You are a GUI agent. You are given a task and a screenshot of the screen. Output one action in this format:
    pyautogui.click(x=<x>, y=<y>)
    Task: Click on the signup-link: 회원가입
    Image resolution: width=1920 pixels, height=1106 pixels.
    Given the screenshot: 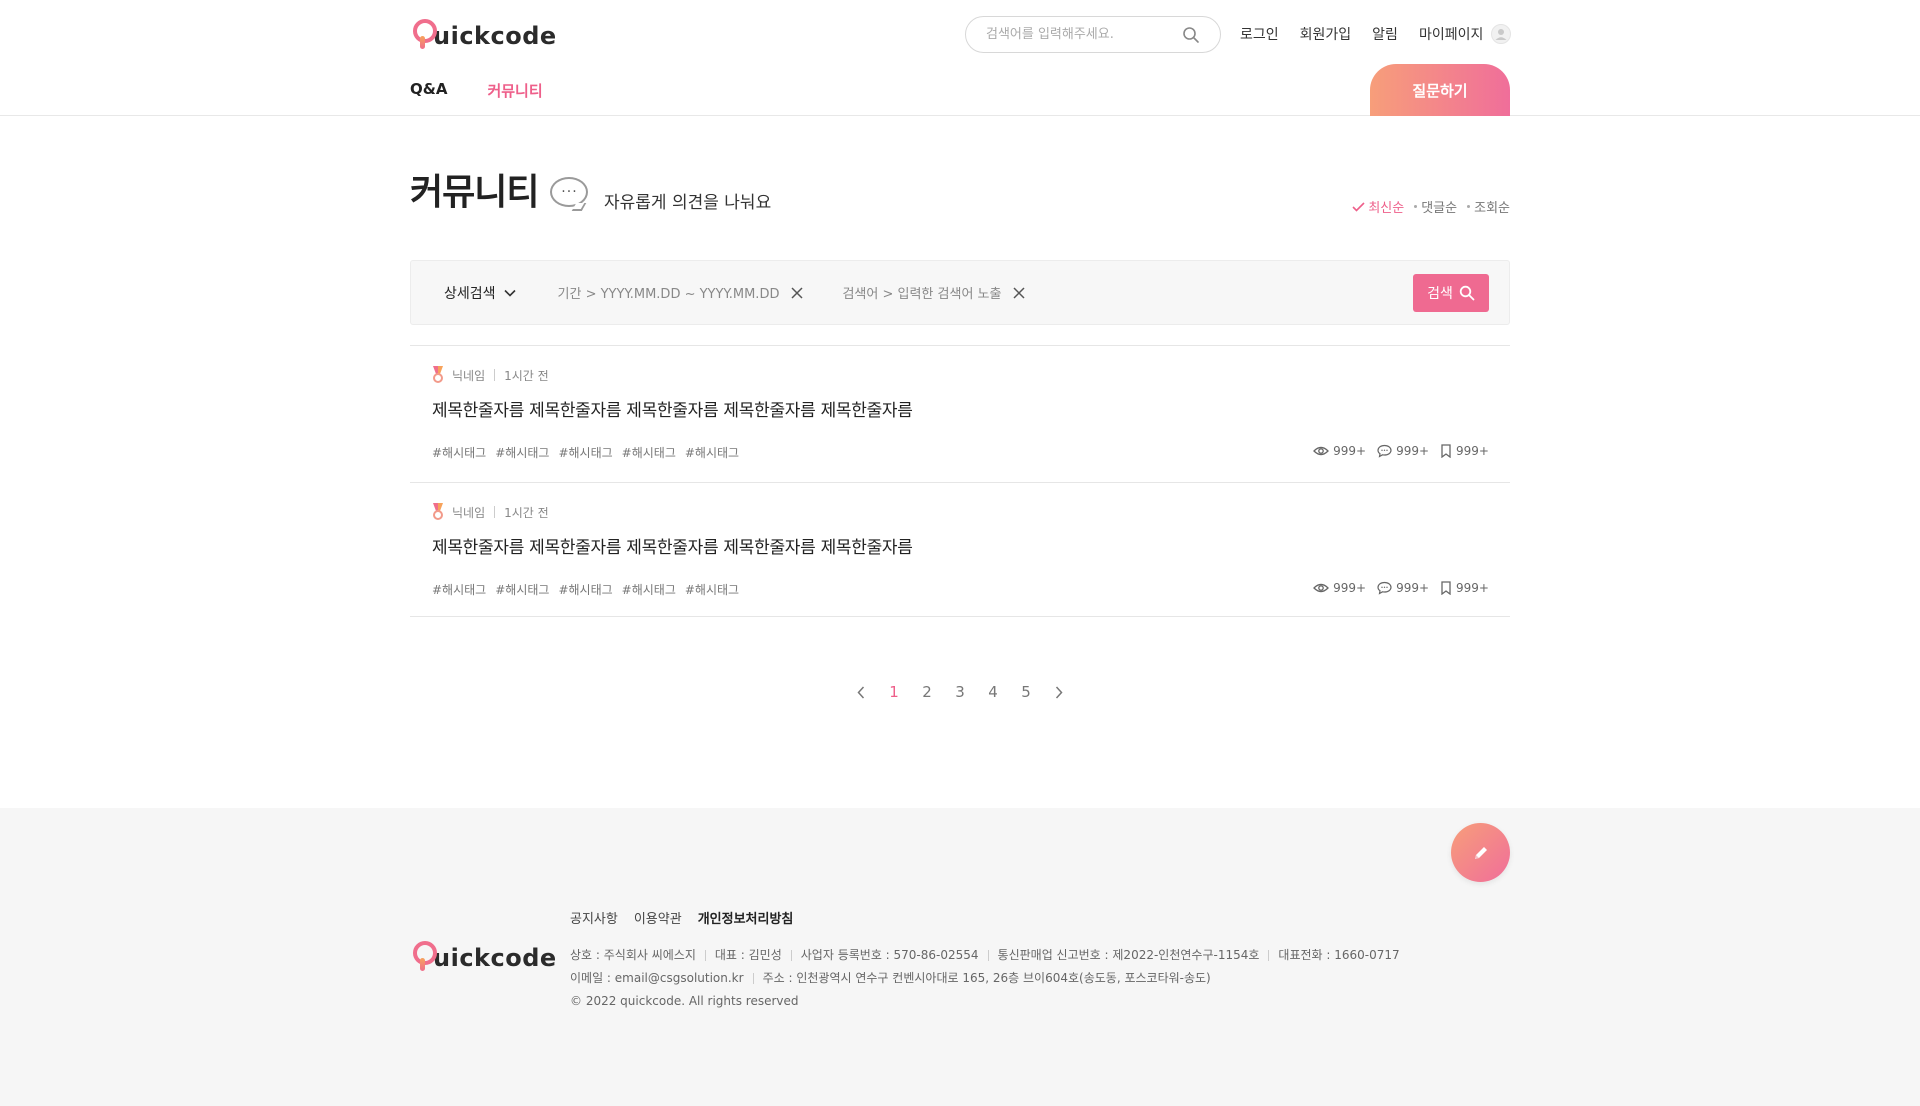 What is the action you would take?
    pyautogui.click(x=1326, y=34)
    